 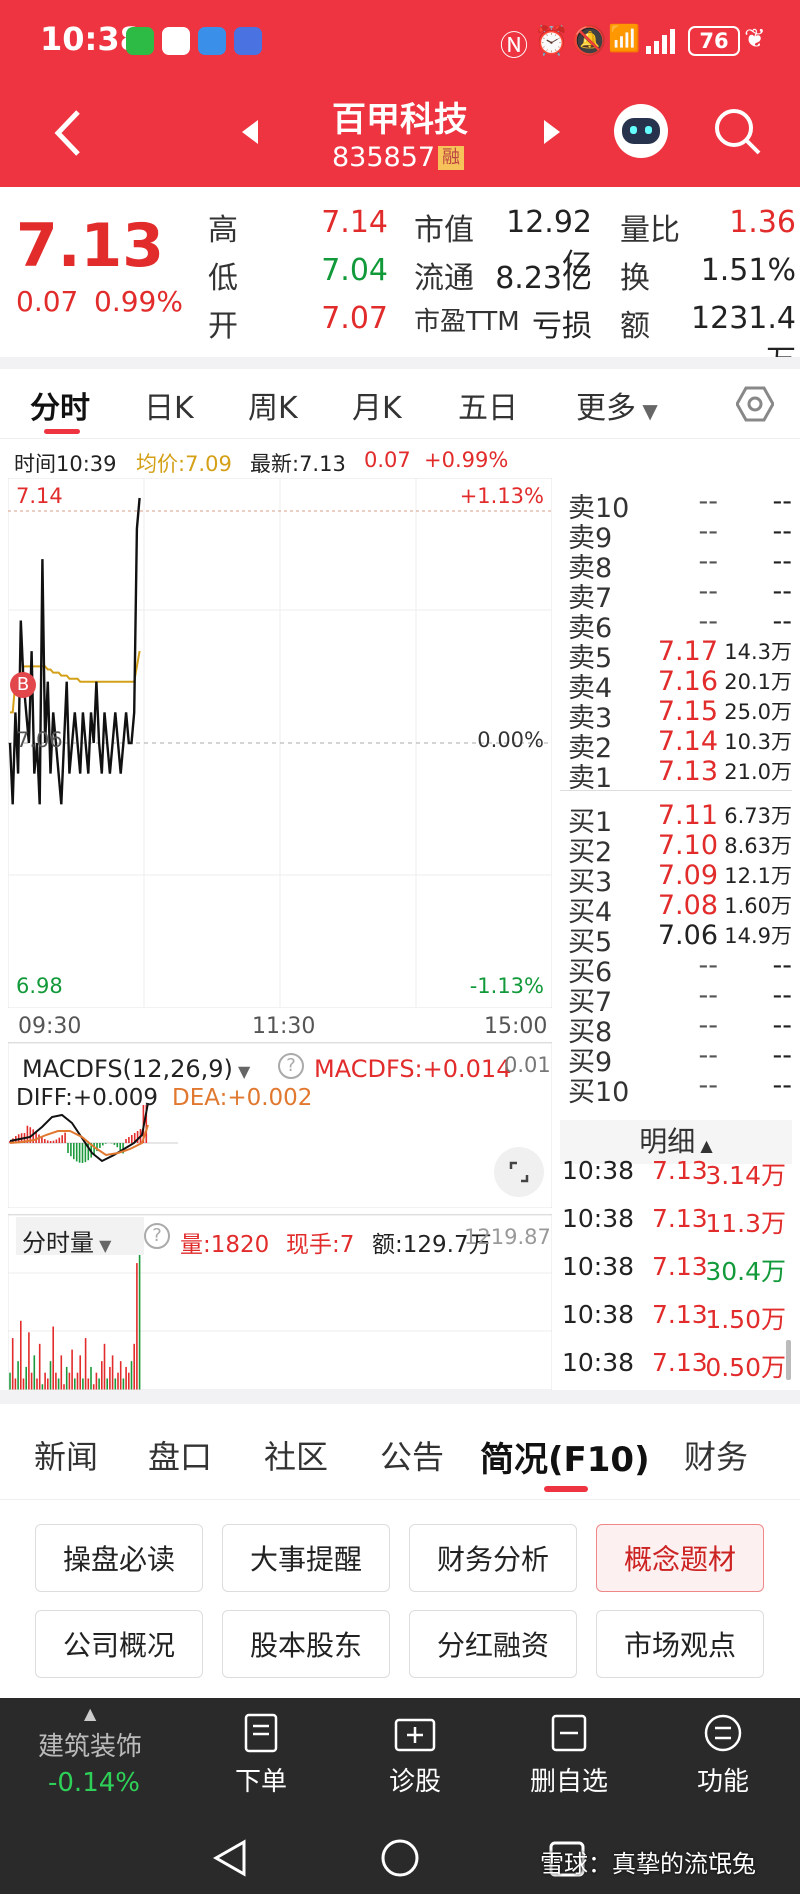 What do you see at coordinates (687, 771) in the screenshot?
I see `sell-price: 7.13` at bounding box center [687, 771].